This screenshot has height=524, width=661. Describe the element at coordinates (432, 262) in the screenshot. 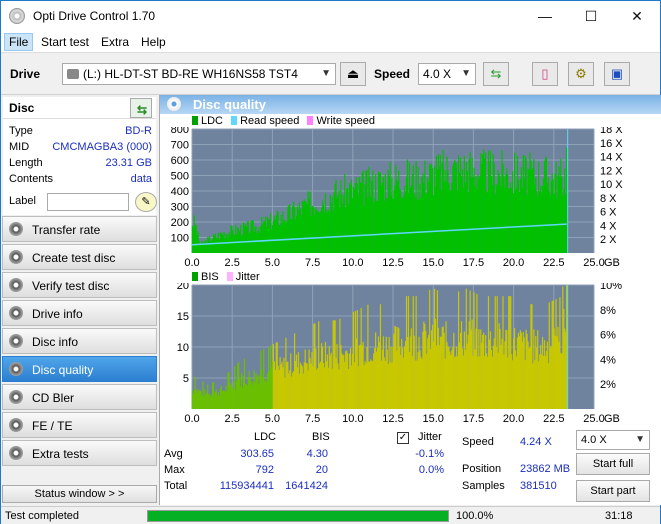

I see `x-tick-label: 15.0` at that location.